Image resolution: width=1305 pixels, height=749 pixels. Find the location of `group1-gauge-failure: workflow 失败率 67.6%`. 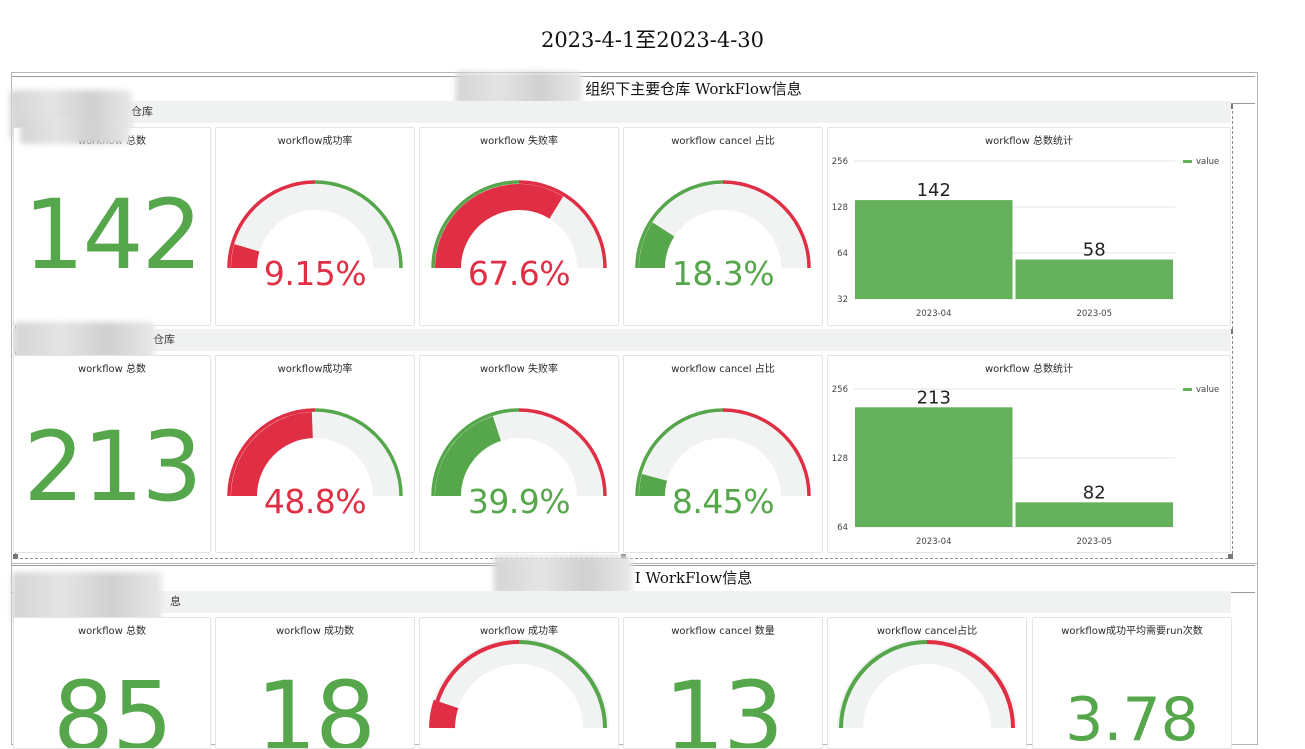

group1-gauge-failure: workflow 失败率 67.6% is located at coordinates (519, 226).